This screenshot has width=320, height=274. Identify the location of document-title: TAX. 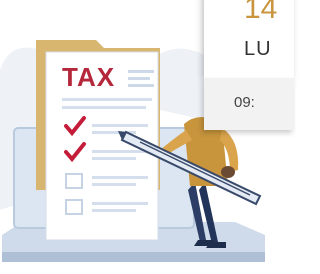
(88, 77).